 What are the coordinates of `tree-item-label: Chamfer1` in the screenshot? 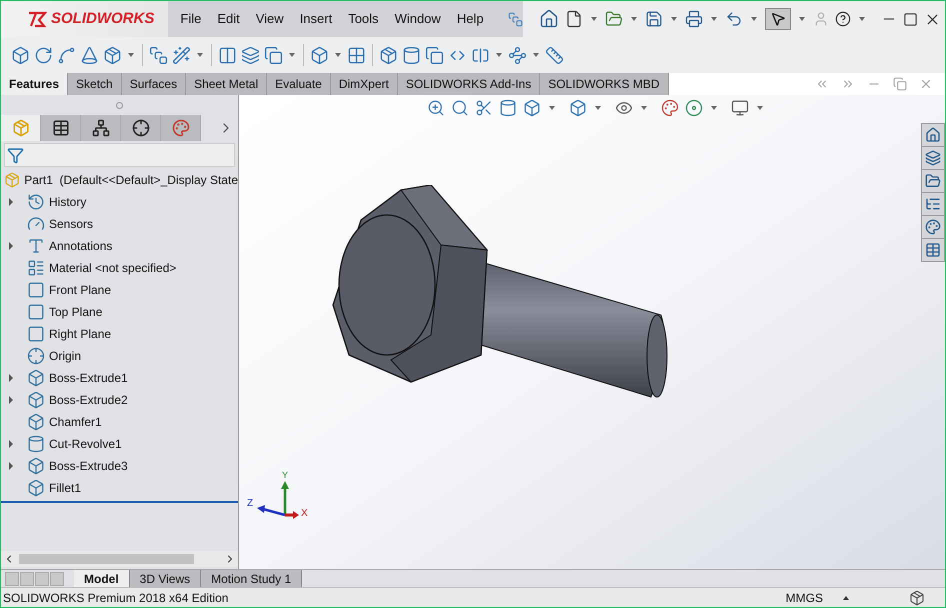 It's located at (75, 422).